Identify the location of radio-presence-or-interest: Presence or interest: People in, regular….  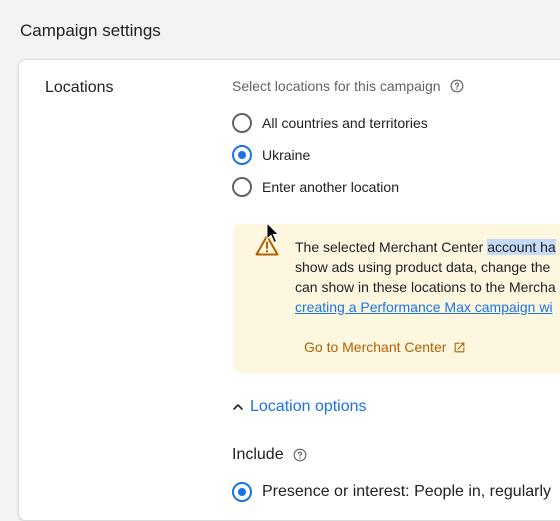
(391, 492).